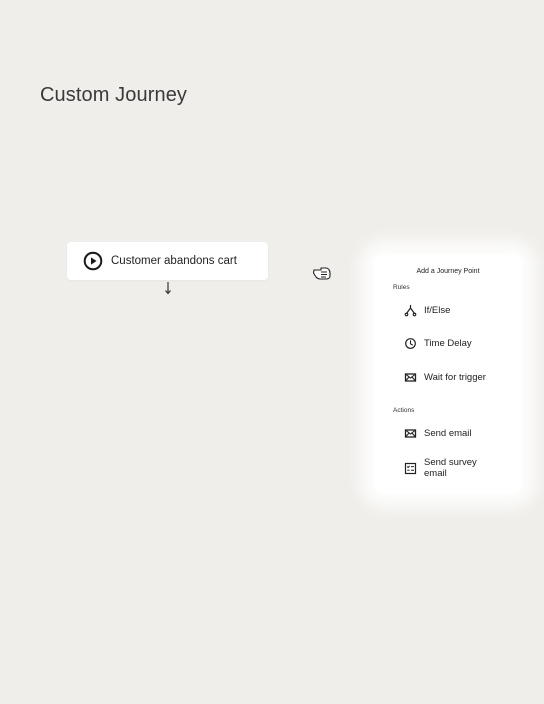 This screenshot has height=704, width=544. Describe the element at coordinates (404, 410) in the screenshot. I see `section-label-actions: Actions` at that location.